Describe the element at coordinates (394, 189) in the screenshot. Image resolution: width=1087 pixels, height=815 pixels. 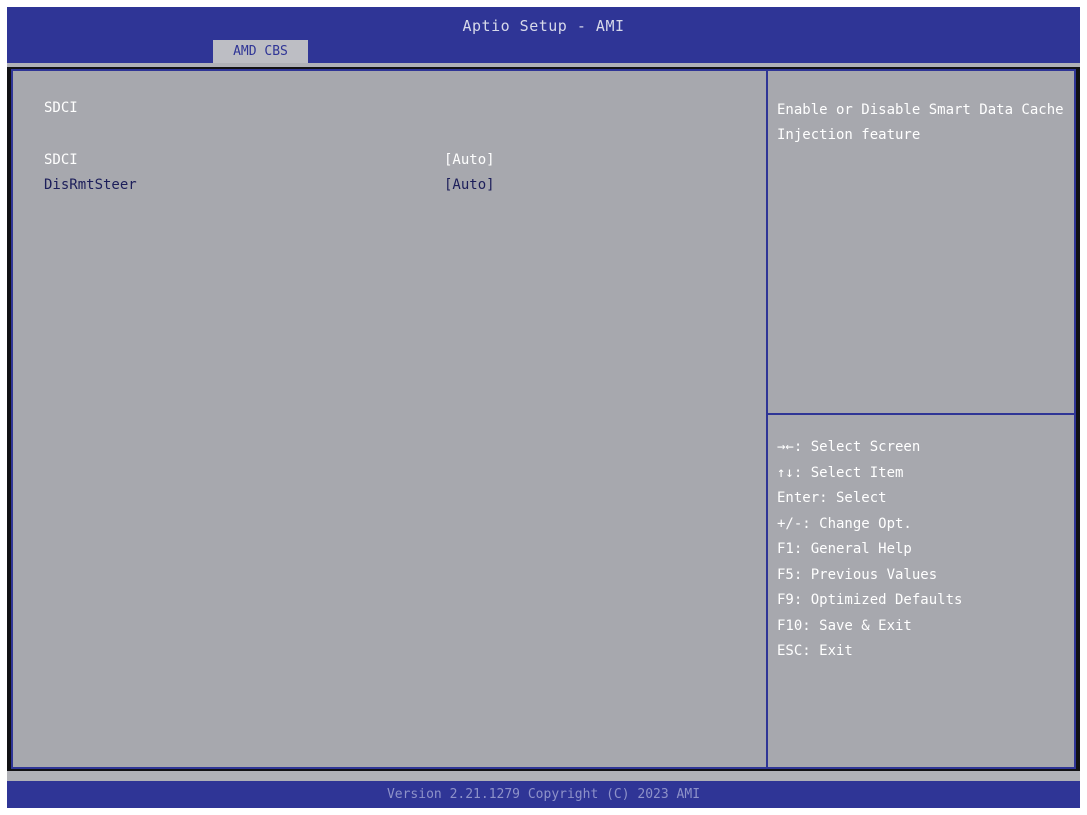
I see `setting-row-disrmtsteer: DisRmtSteer [Auto]` at that location.